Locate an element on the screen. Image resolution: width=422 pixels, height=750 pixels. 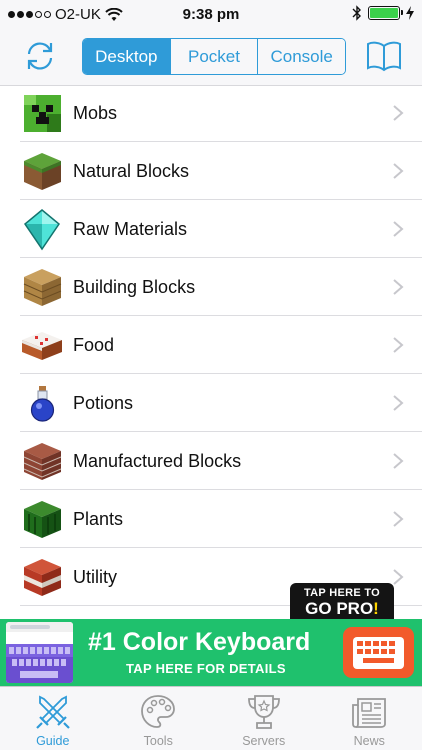
list-item-label: Manufactured Blocks is located at coordinates (157, 460).